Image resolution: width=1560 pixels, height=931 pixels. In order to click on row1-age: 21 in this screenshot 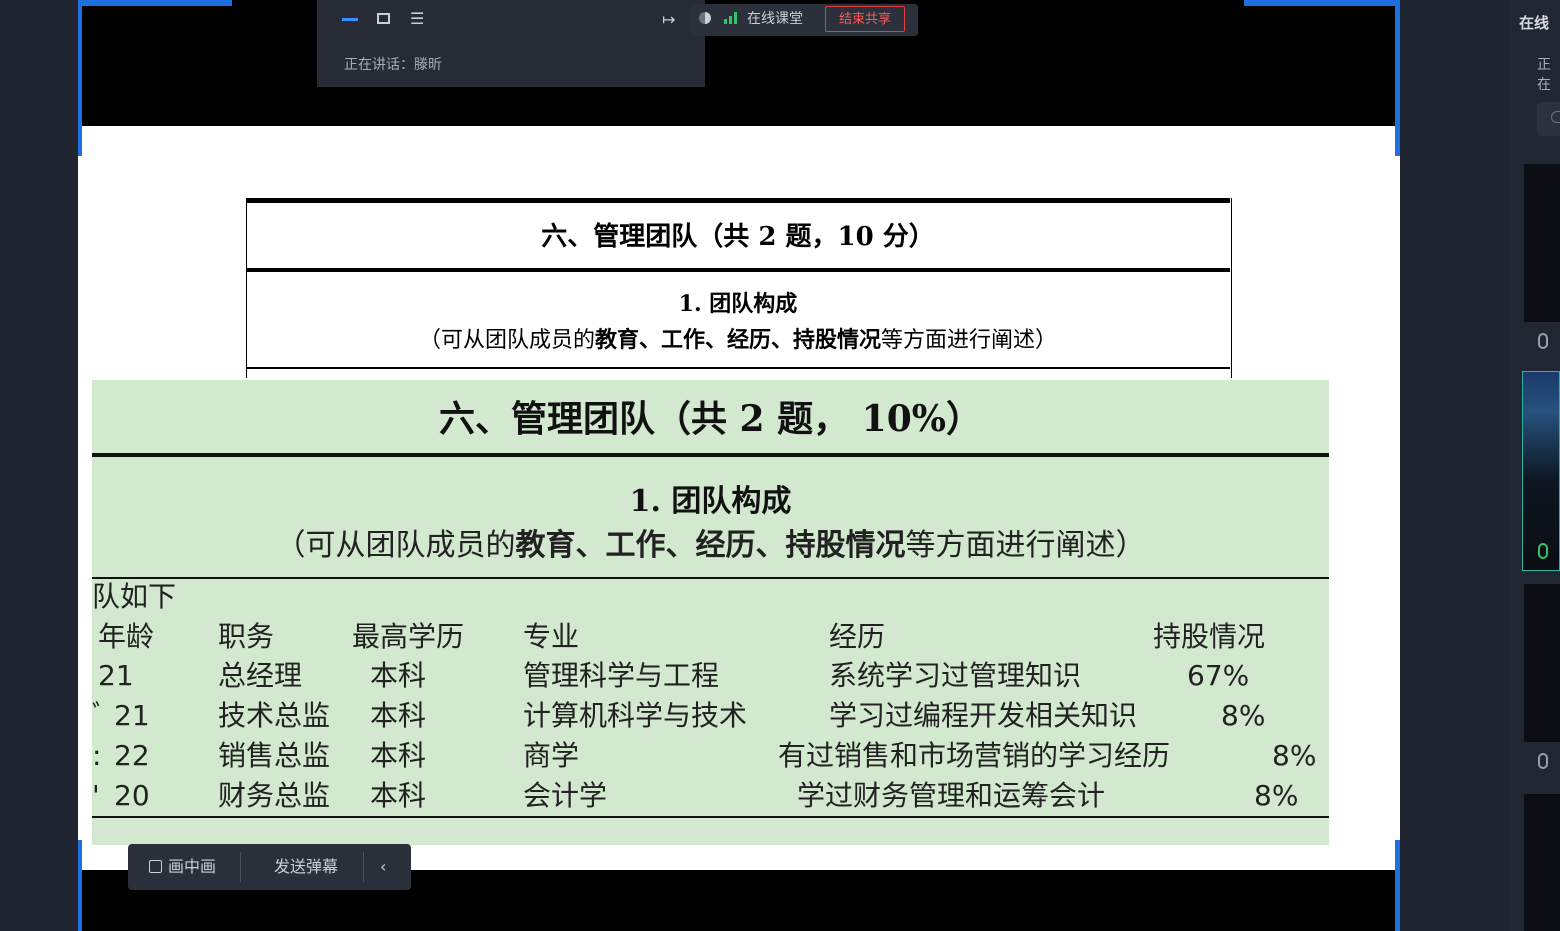, I will do `click(116, 675)`.